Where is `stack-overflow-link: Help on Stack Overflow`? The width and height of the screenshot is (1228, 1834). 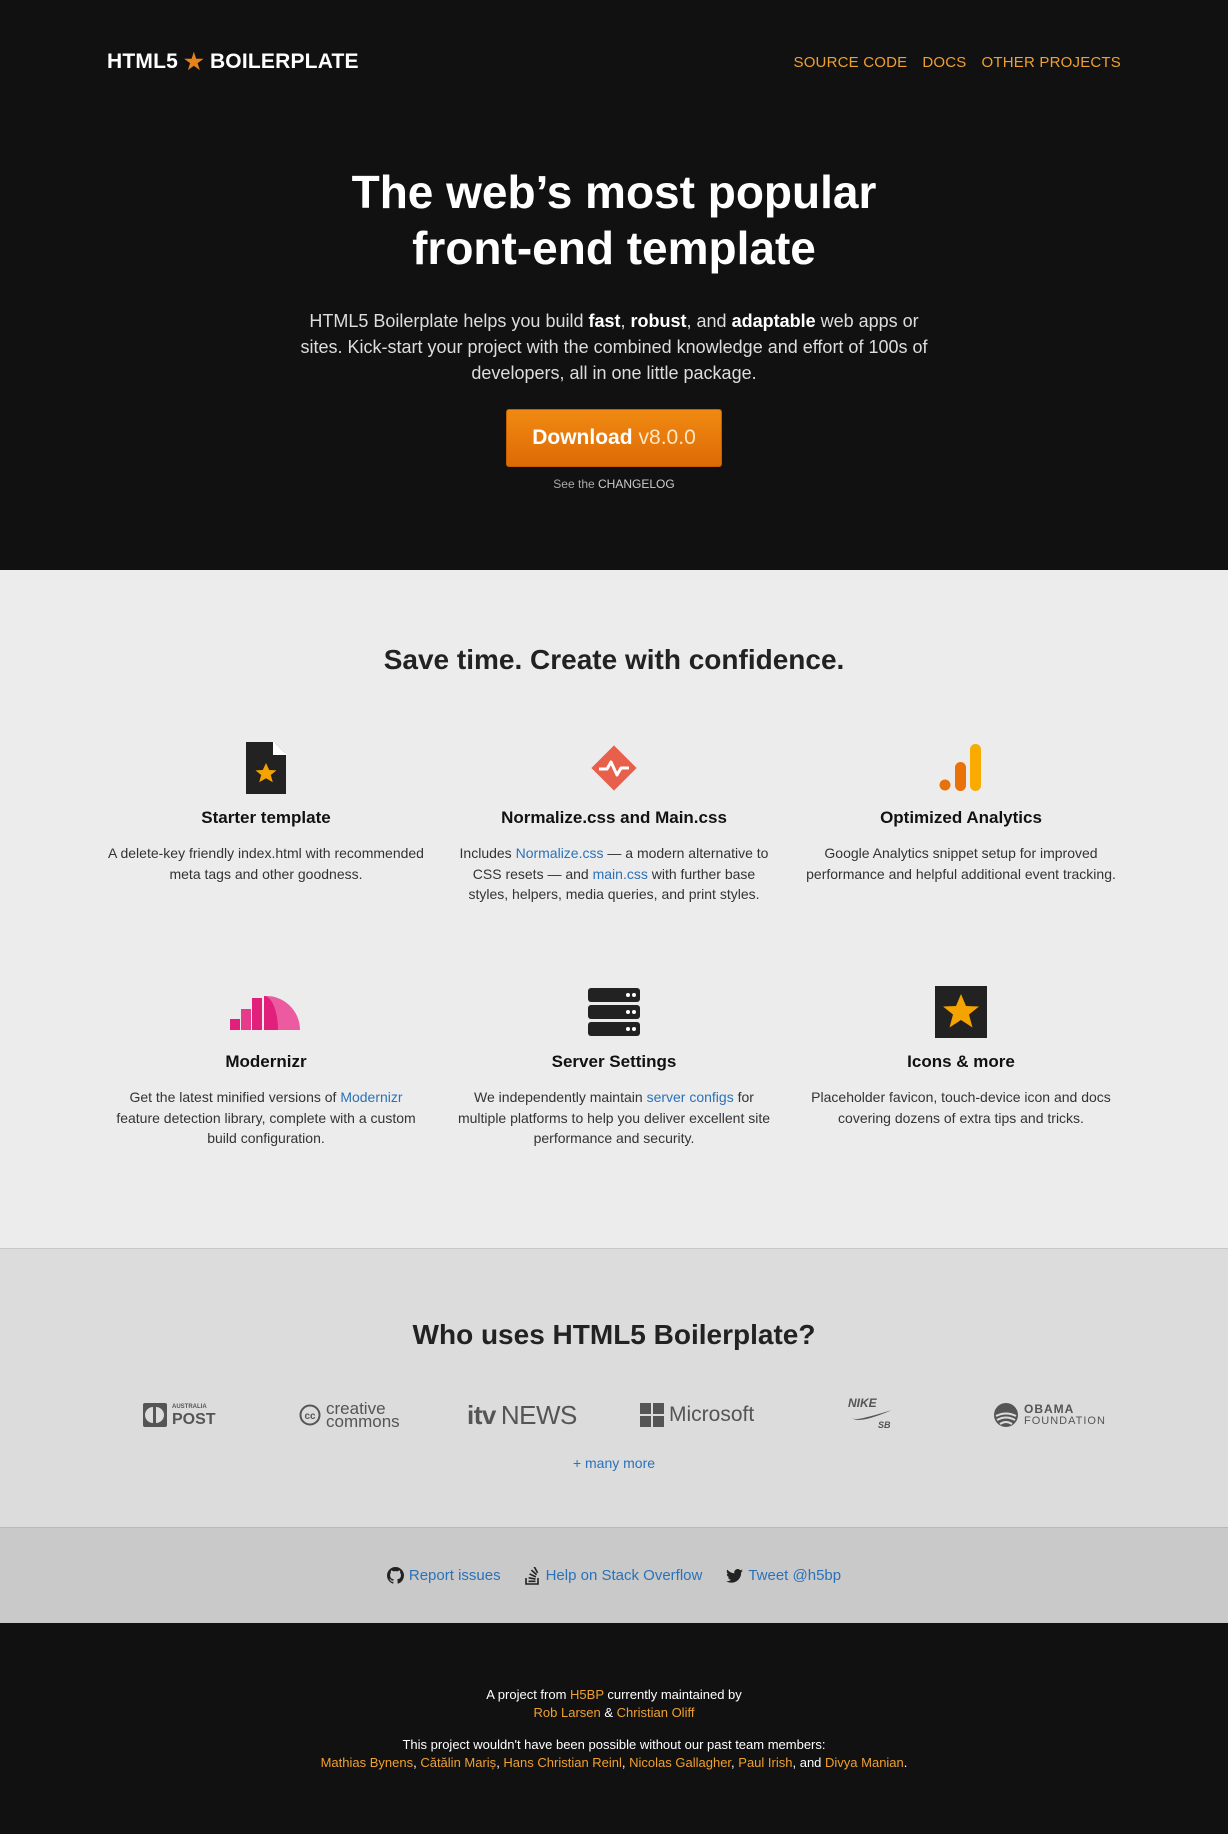
stack-overflow-link: Help on Stack Overflow is located at coordinates (613, 1575).